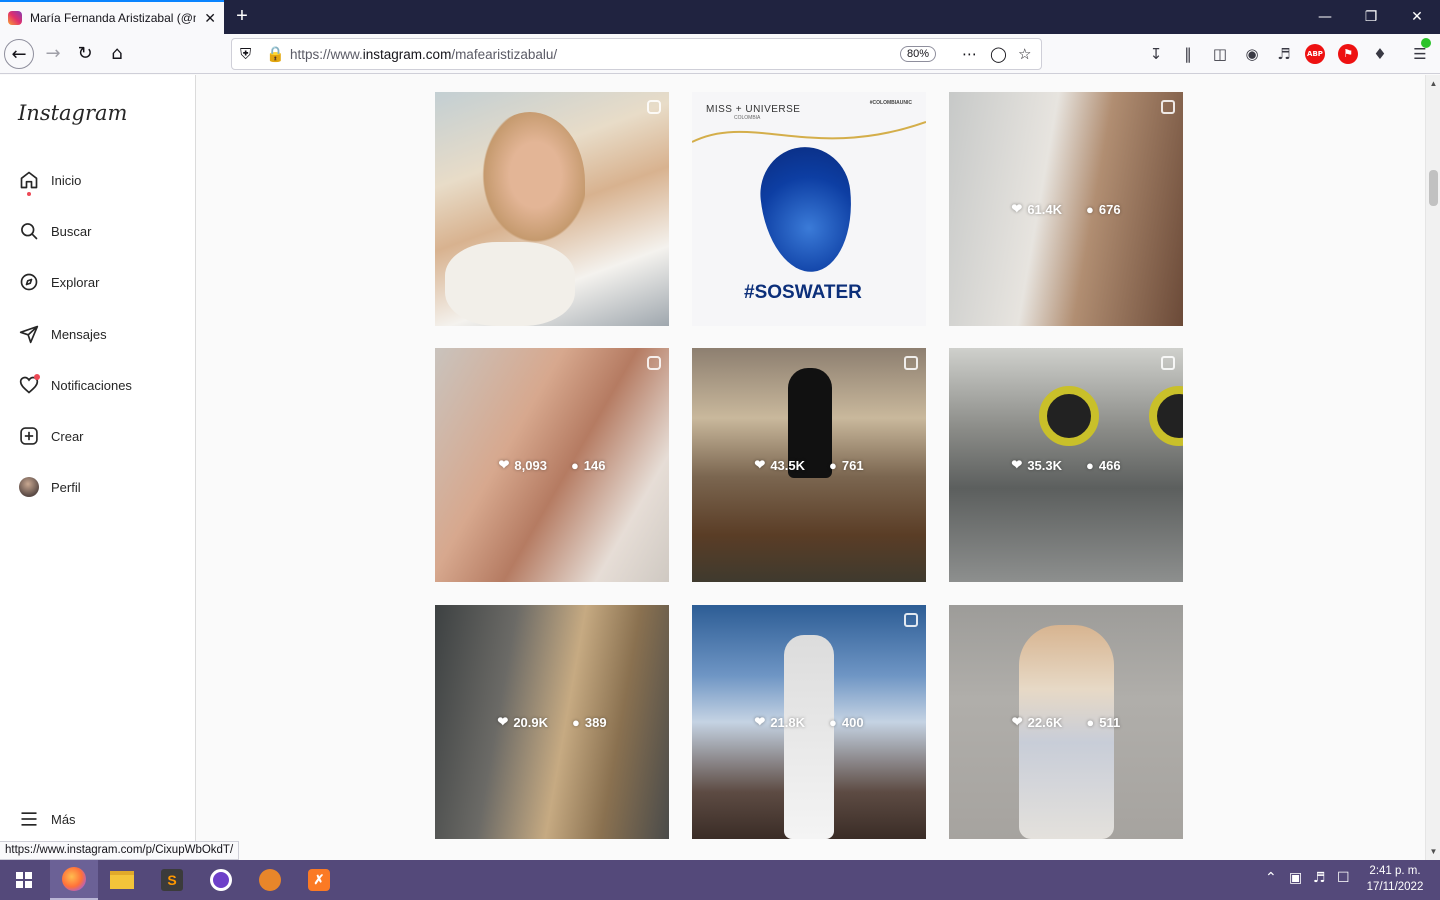  Describe the element at coordinates (1432, 467) in the screenshot. I see `vertical-scrollbar: ▲ ▼` at that location.